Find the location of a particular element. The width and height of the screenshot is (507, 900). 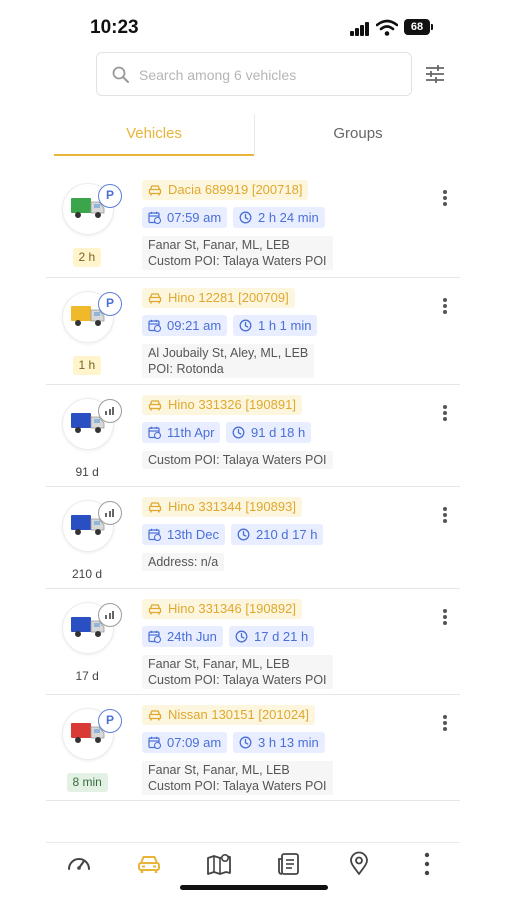

vehicle-name-chip: Hino 331326 [190891] is located at coordinates (222, 405).